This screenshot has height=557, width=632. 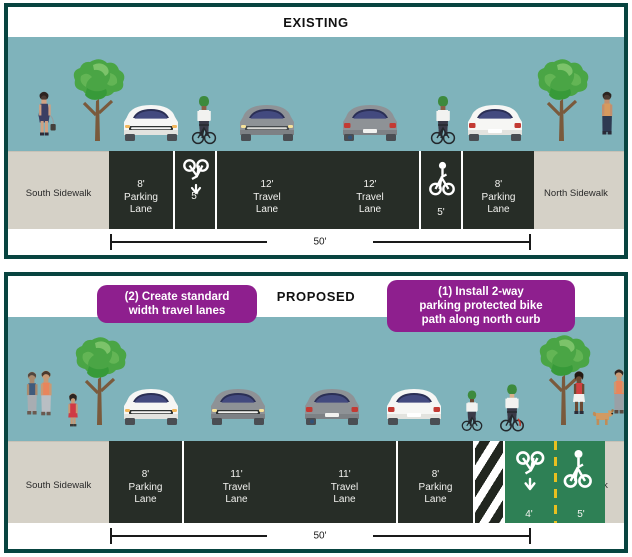 What do you see at coordinates (316, 296) in the screenshot?
I see `proposed-title: PROPOSED` at bounding box center [316, 296].